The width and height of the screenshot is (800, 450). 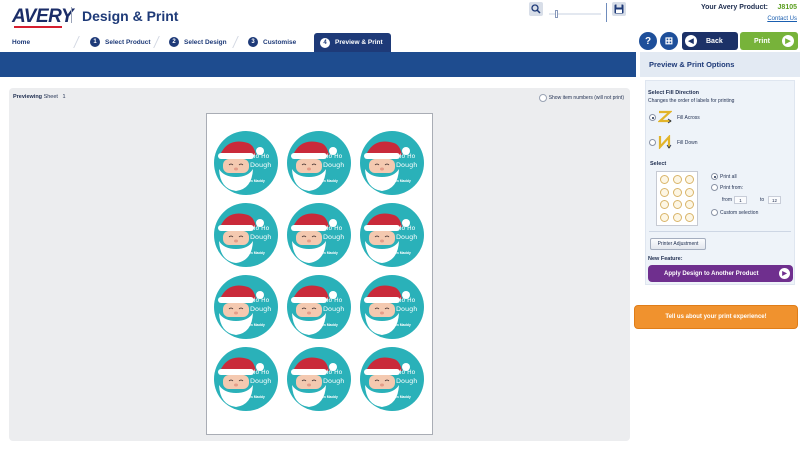 What do you see at coordinates (658, 164) in the screenshot?
I see `select-title: Select` at bounding box center [658, 164].